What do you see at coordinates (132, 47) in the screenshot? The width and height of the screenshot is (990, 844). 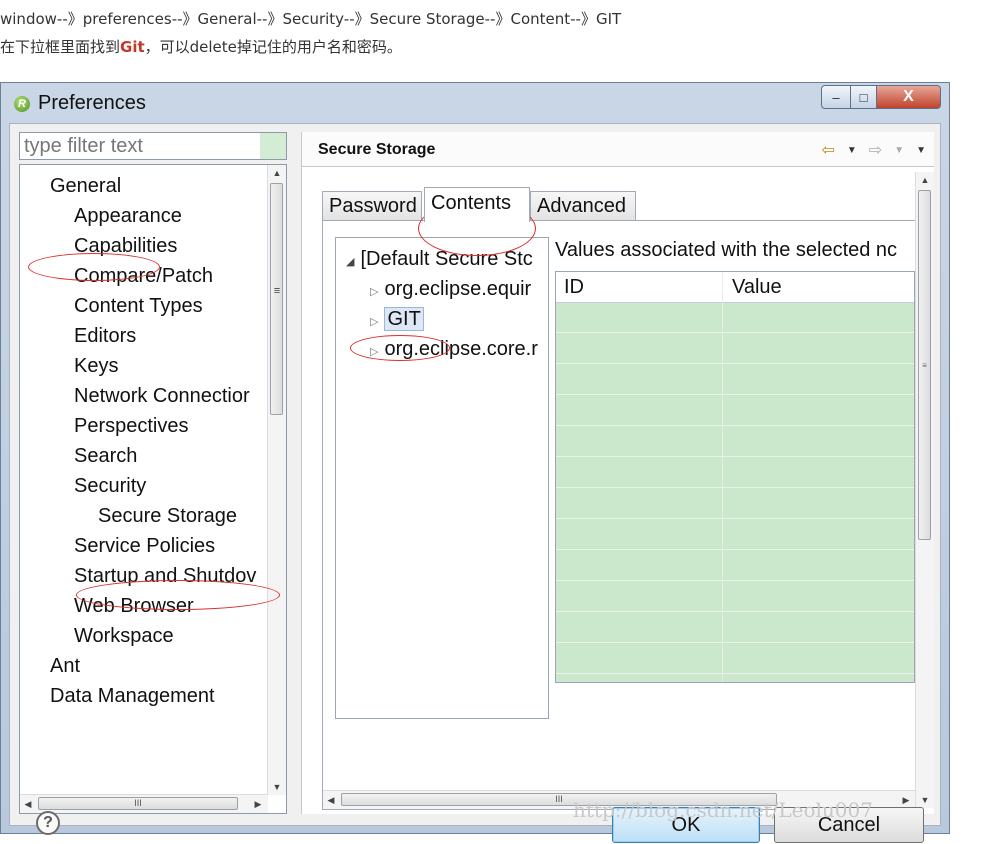 I see `note-highlight: Git` at bounding box center [132, 47].